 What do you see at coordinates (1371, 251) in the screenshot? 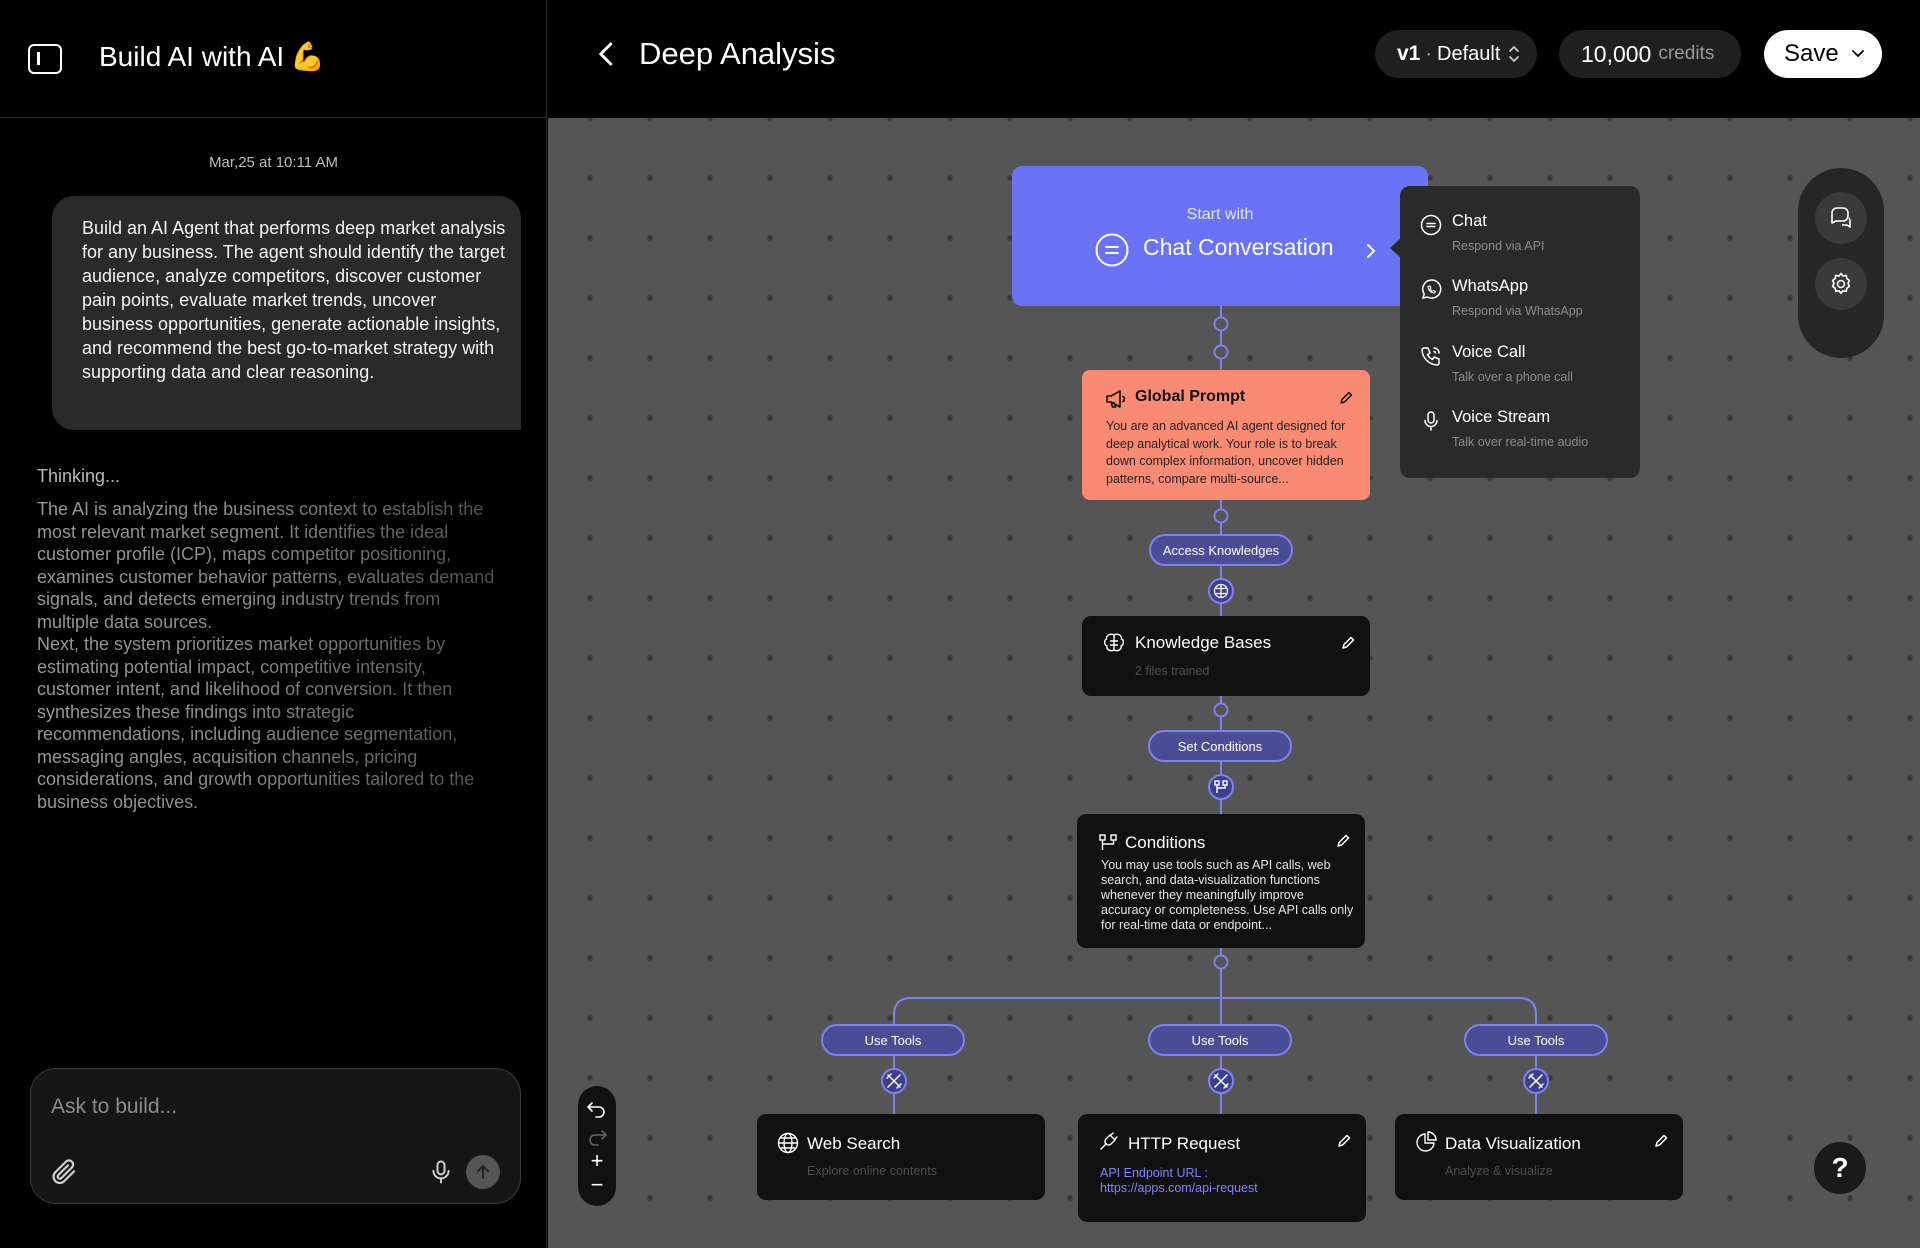
I see `chevron-right-icon` at bounding box center [1371, 251].